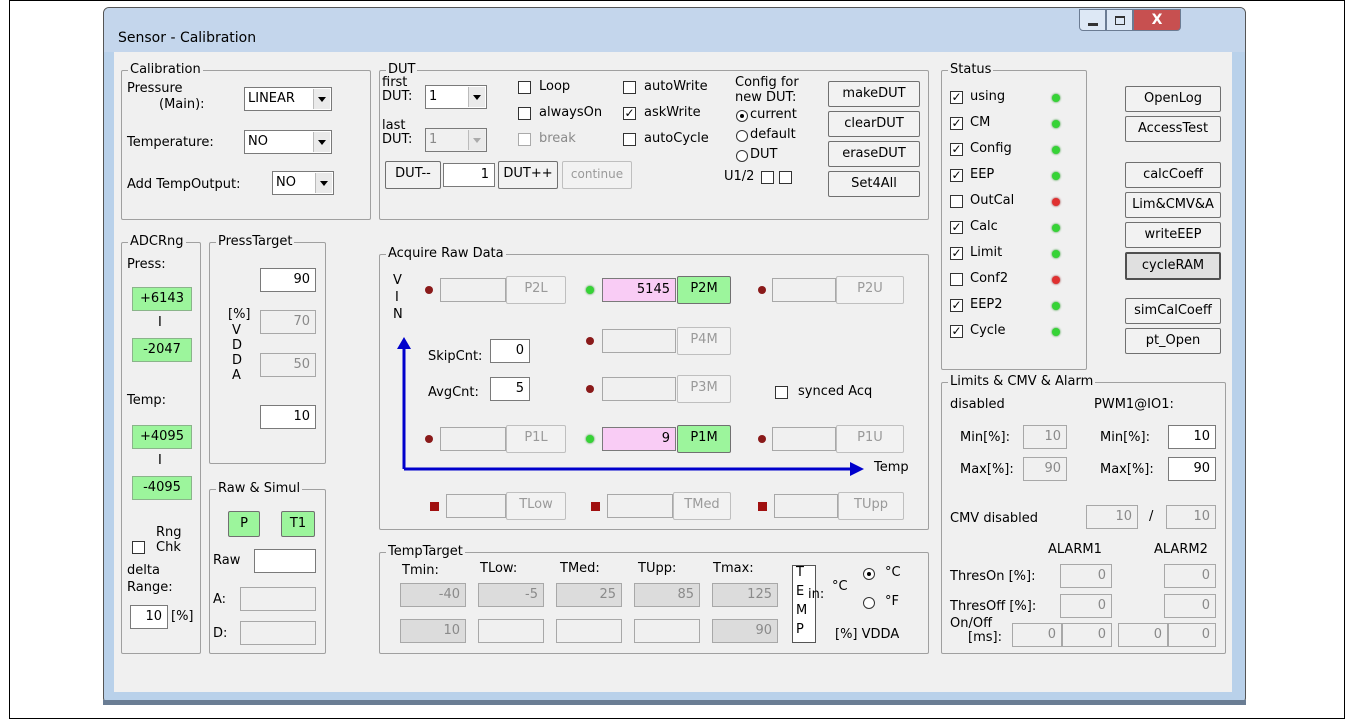  I want to click on cmv-field-a: 10, so click(1112, 517).